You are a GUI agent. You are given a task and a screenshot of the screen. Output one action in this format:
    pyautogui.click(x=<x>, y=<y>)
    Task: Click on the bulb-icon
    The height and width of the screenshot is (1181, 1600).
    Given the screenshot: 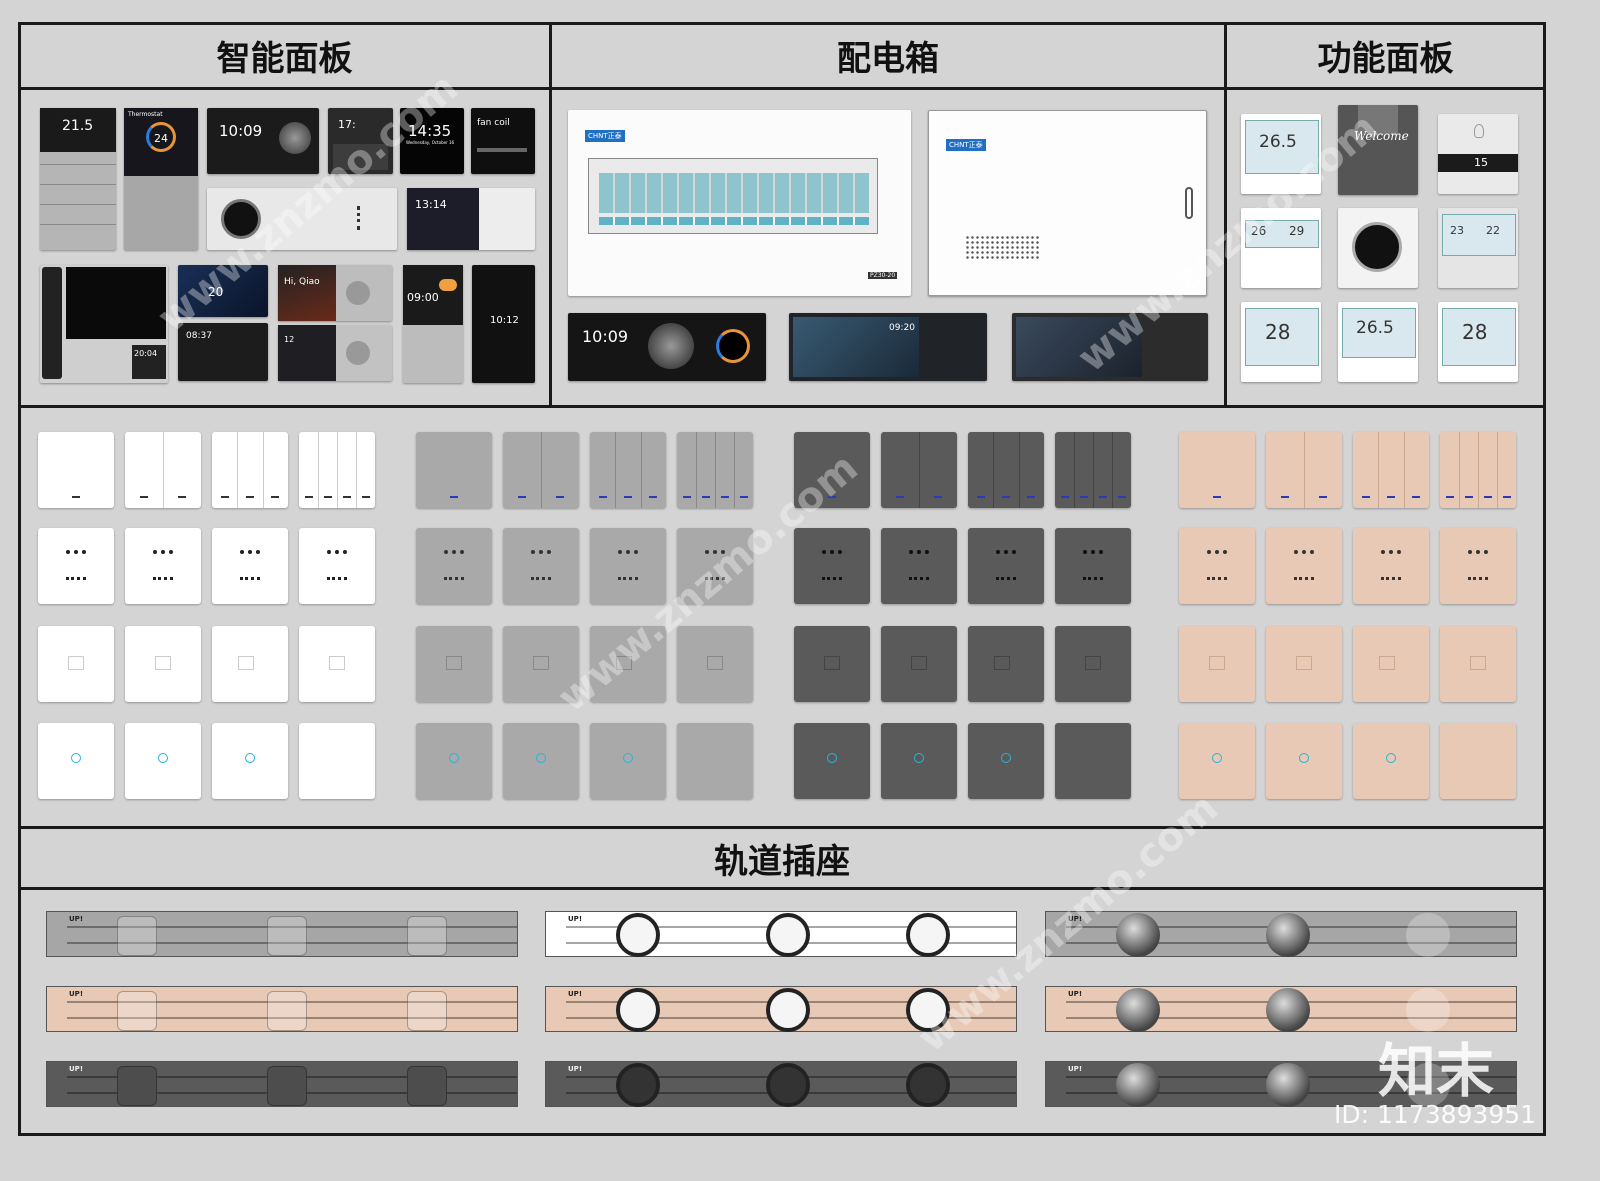 What is the action you would take?
    pyautogui.click(x=1479, y=131)
    